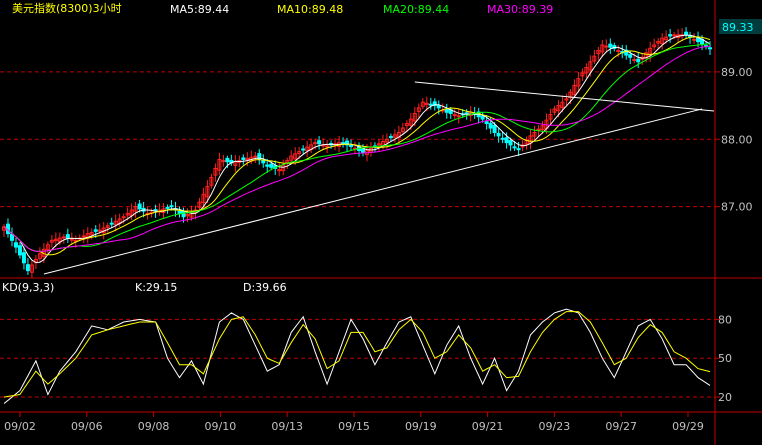 The image size is (762, 445). What do you see at coordinates (199, 9) in the screenshot?
I see `ma5-label: MA5:89.44` at bounding box center [199, 9].